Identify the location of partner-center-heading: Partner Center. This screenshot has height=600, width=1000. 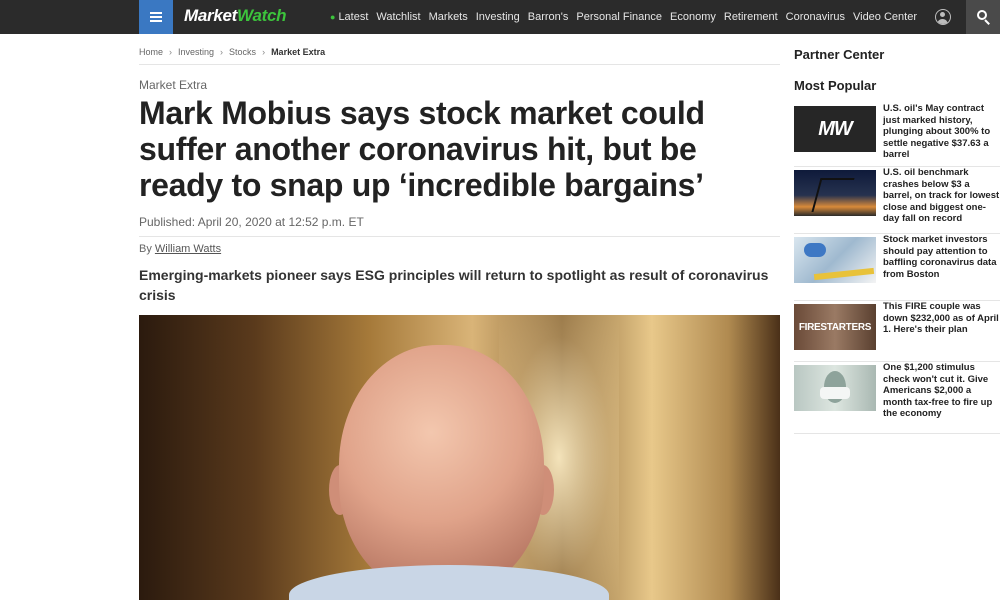
(839, 54).